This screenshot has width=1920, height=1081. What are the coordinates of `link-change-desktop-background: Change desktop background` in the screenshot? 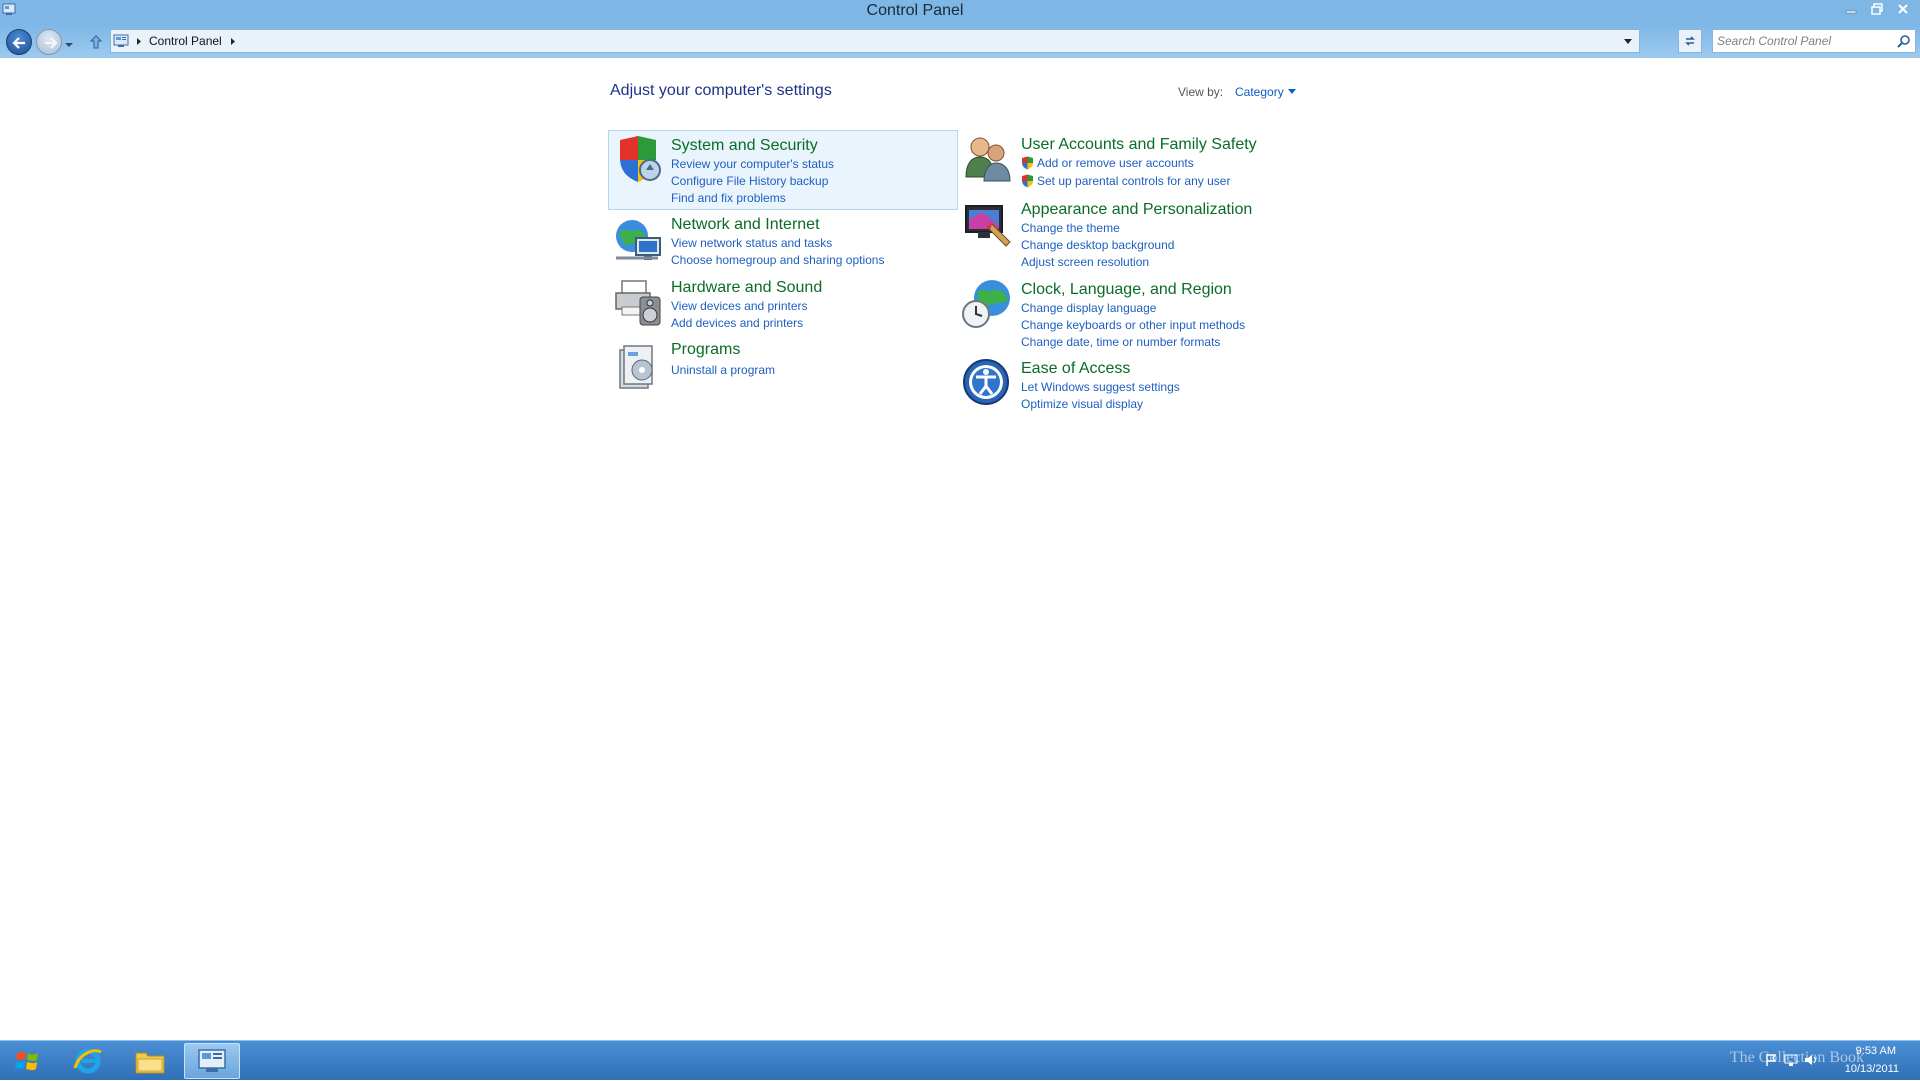 It's located at (1097, 245).